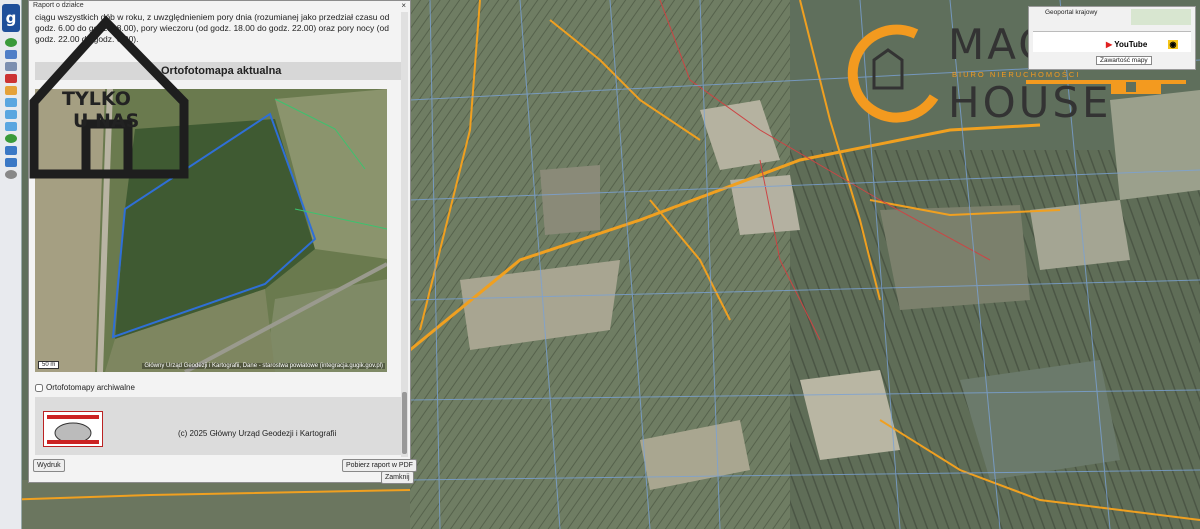  I want to click on draw-icon, so click(11, 90).